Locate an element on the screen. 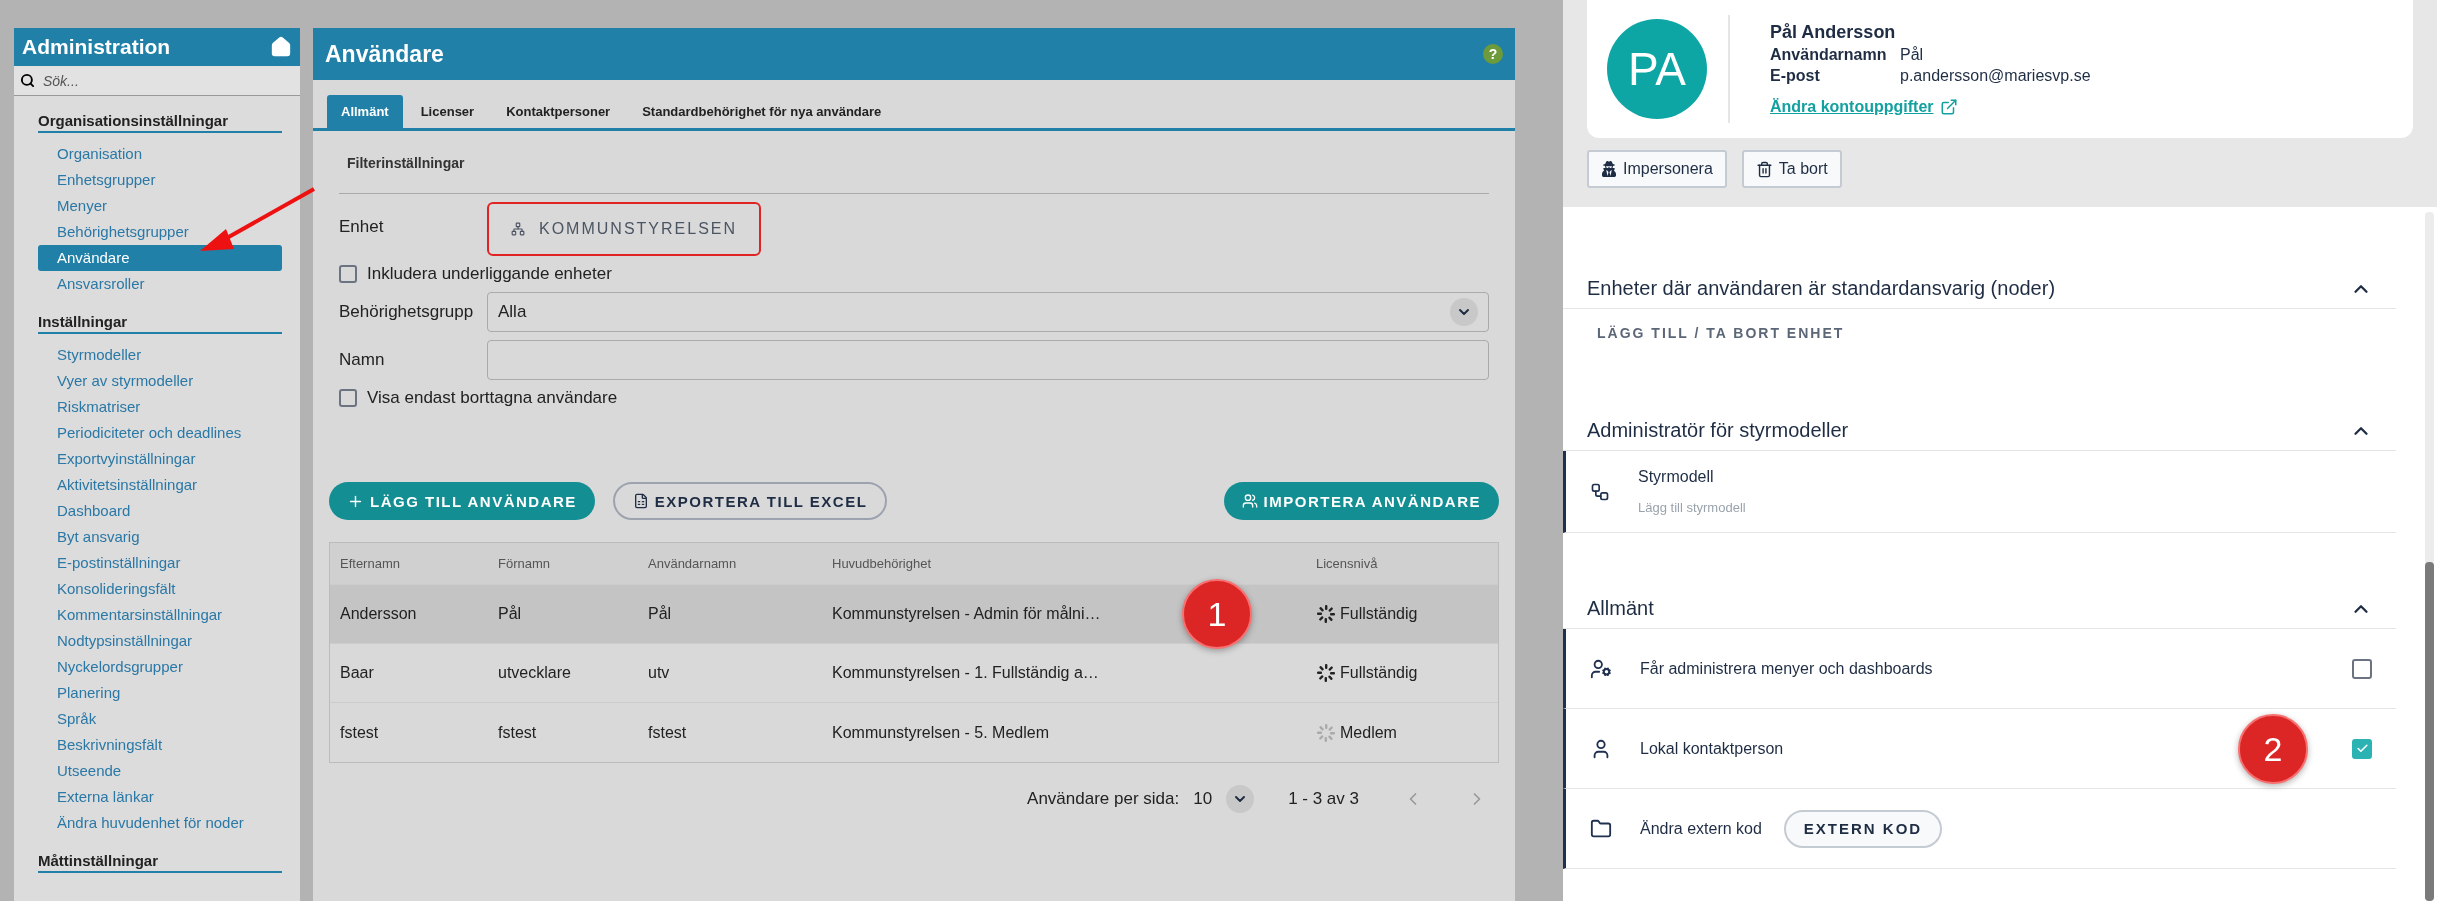 The width and height of the screenshot is (2437, 901). sidebar-item: Utseende is located at coordinates (160, 771).